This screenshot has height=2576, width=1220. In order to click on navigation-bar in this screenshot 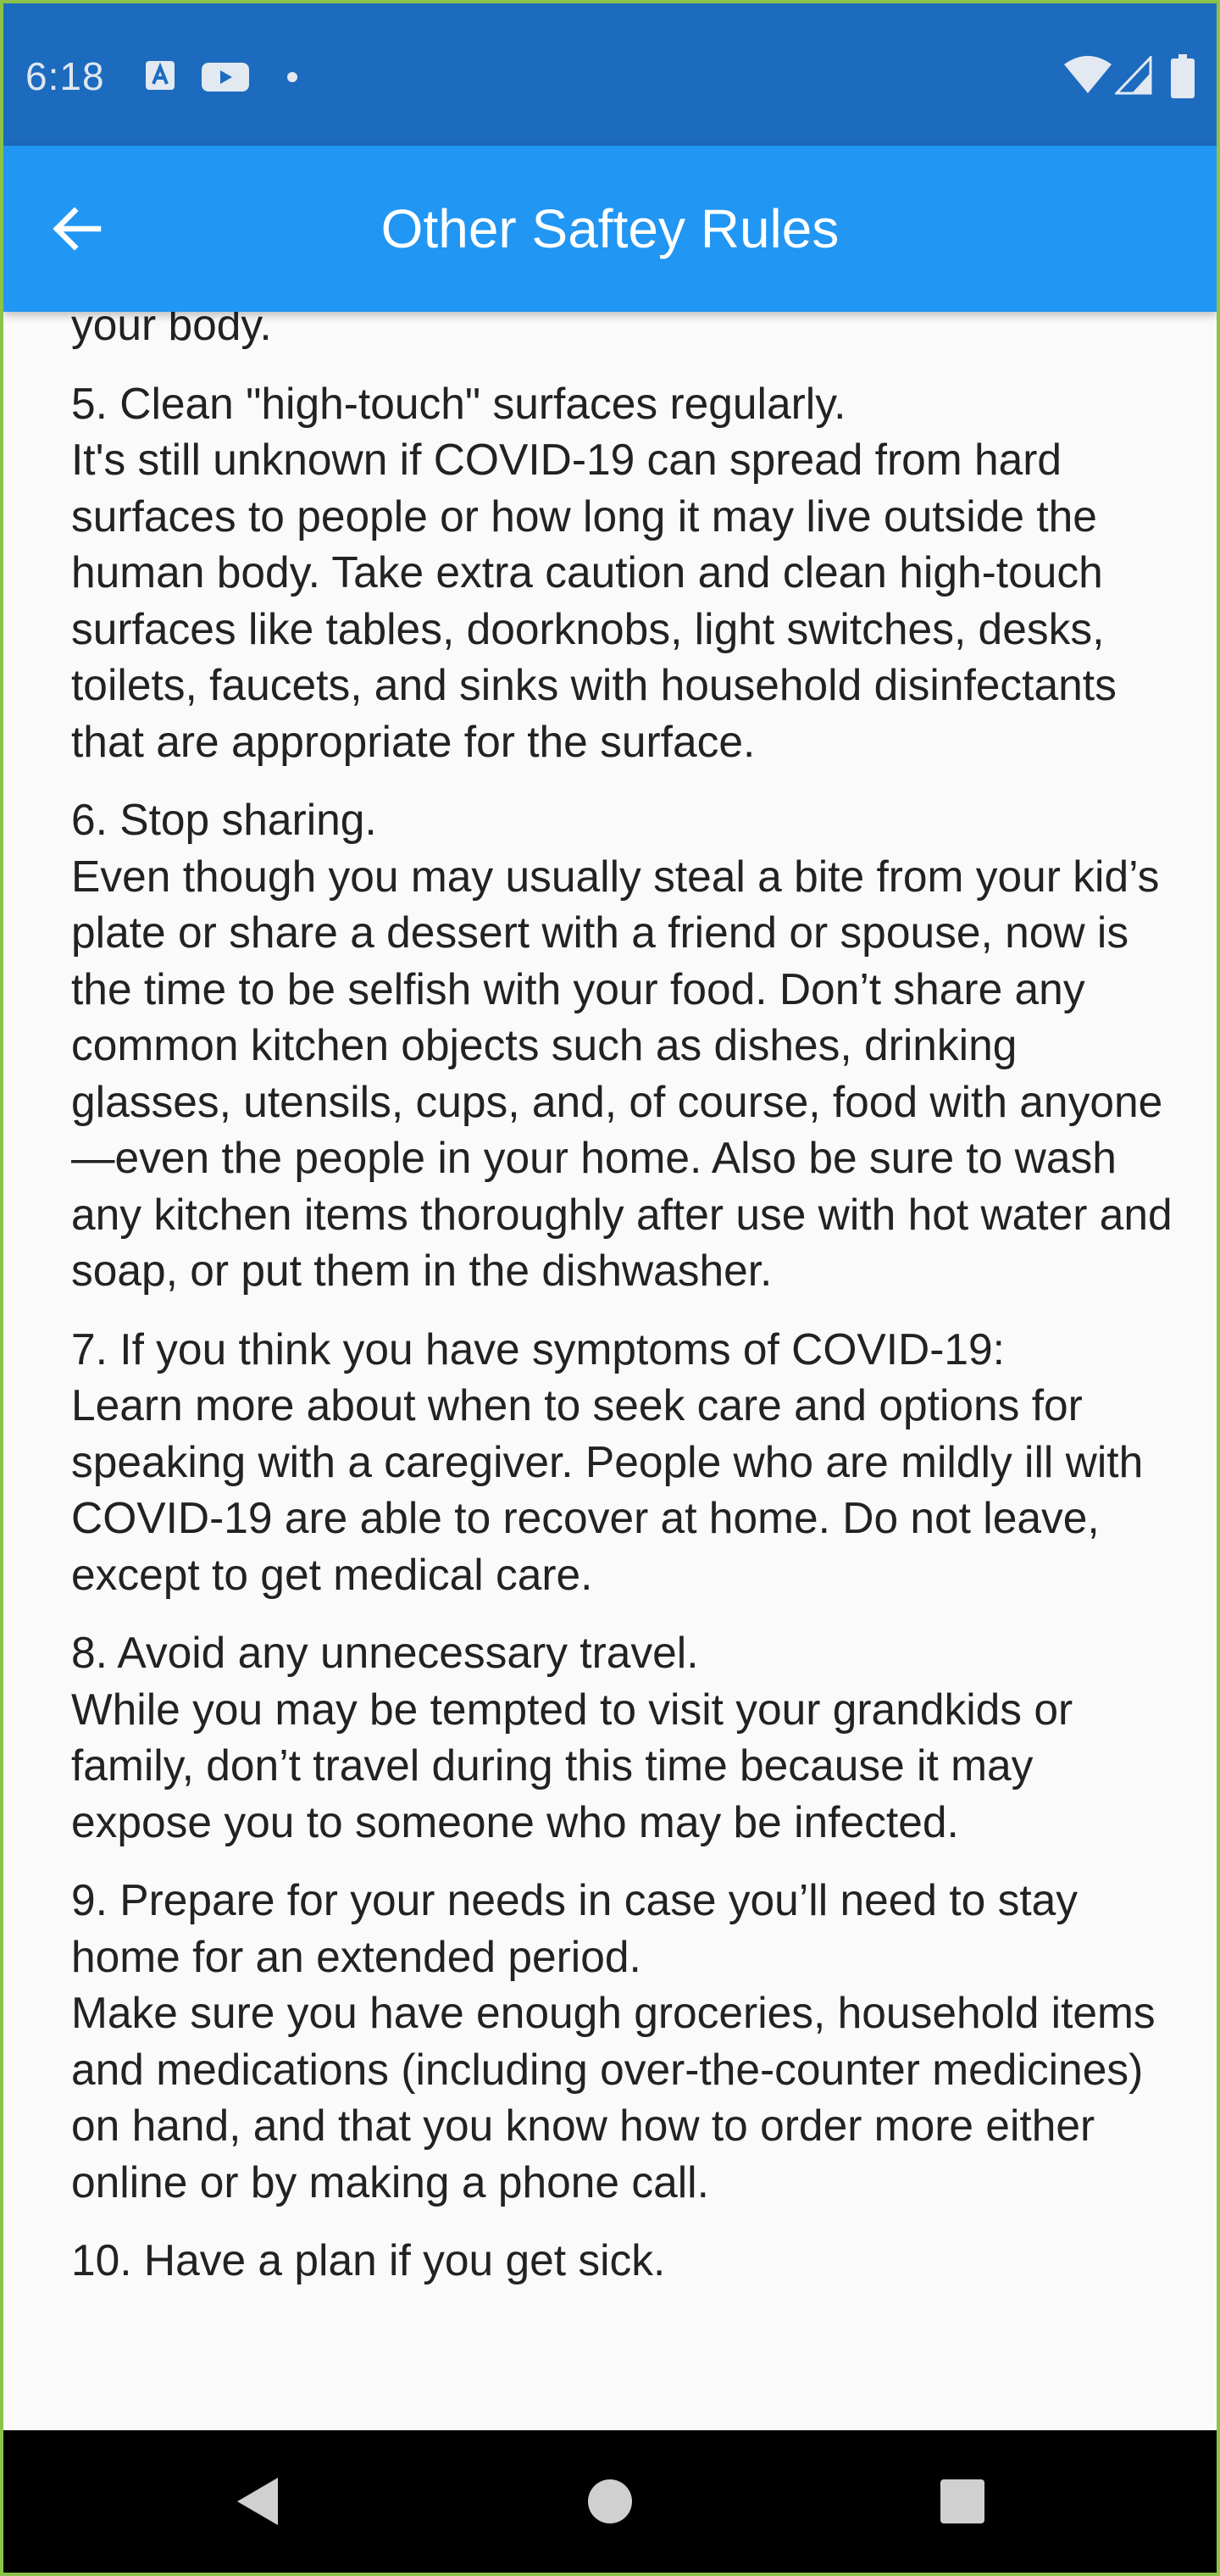, I will do `click(610, 2501)`.